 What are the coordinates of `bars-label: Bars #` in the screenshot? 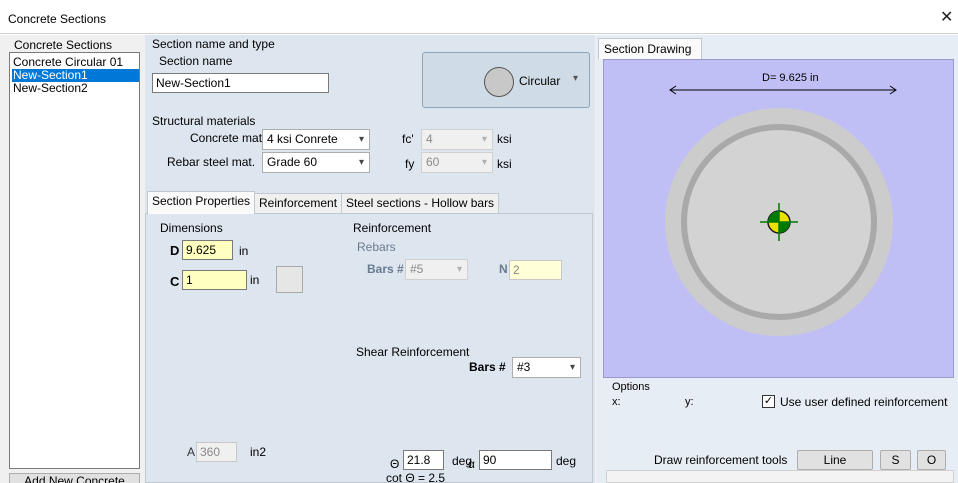 It's located at (385, 269).